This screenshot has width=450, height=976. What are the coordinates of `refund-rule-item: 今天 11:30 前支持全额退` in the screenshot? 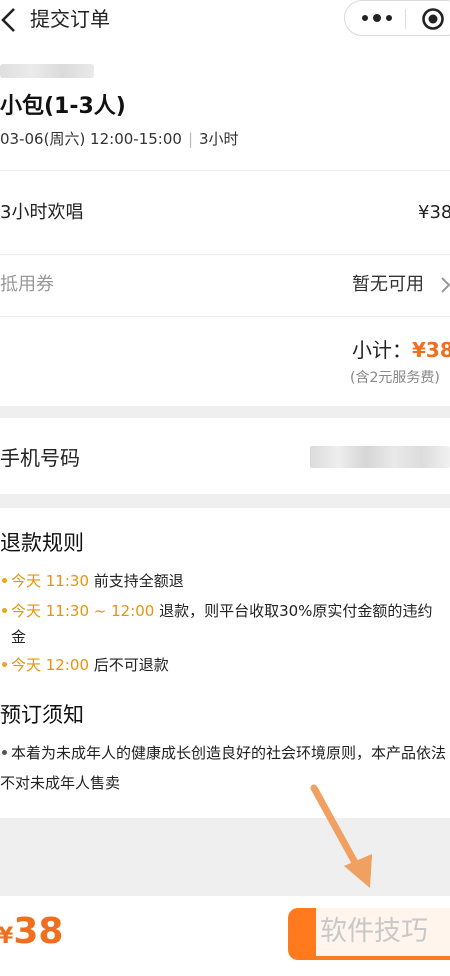 It's located at (224, 581).